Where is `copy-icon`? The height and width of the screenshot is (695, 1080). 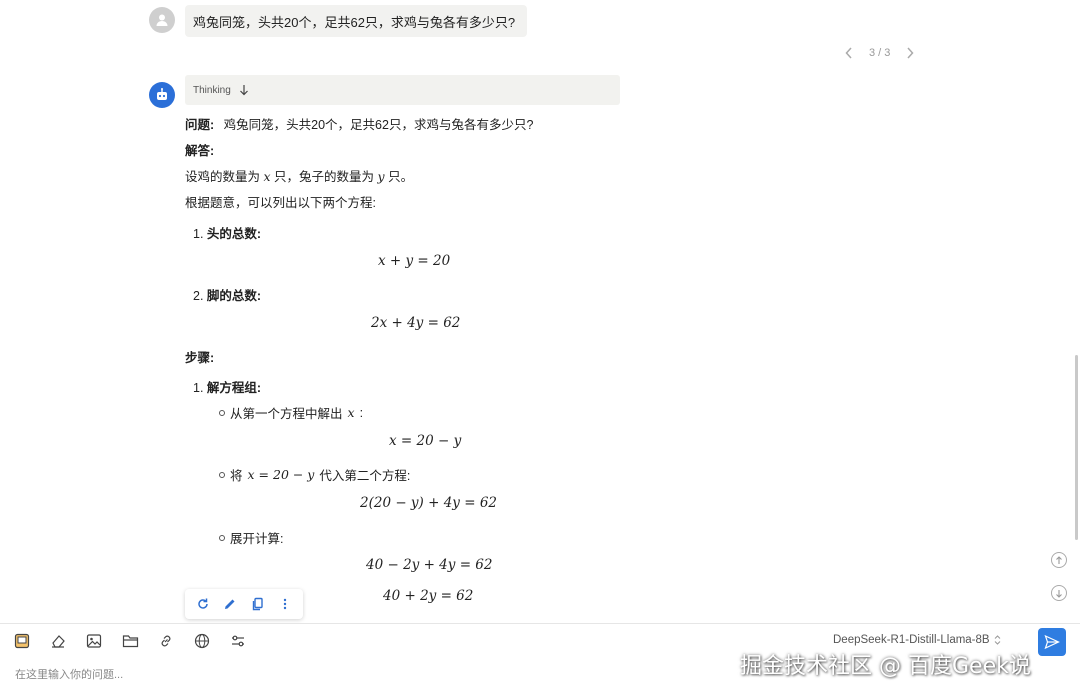 copy-icon is located at coordinates (257, 604).